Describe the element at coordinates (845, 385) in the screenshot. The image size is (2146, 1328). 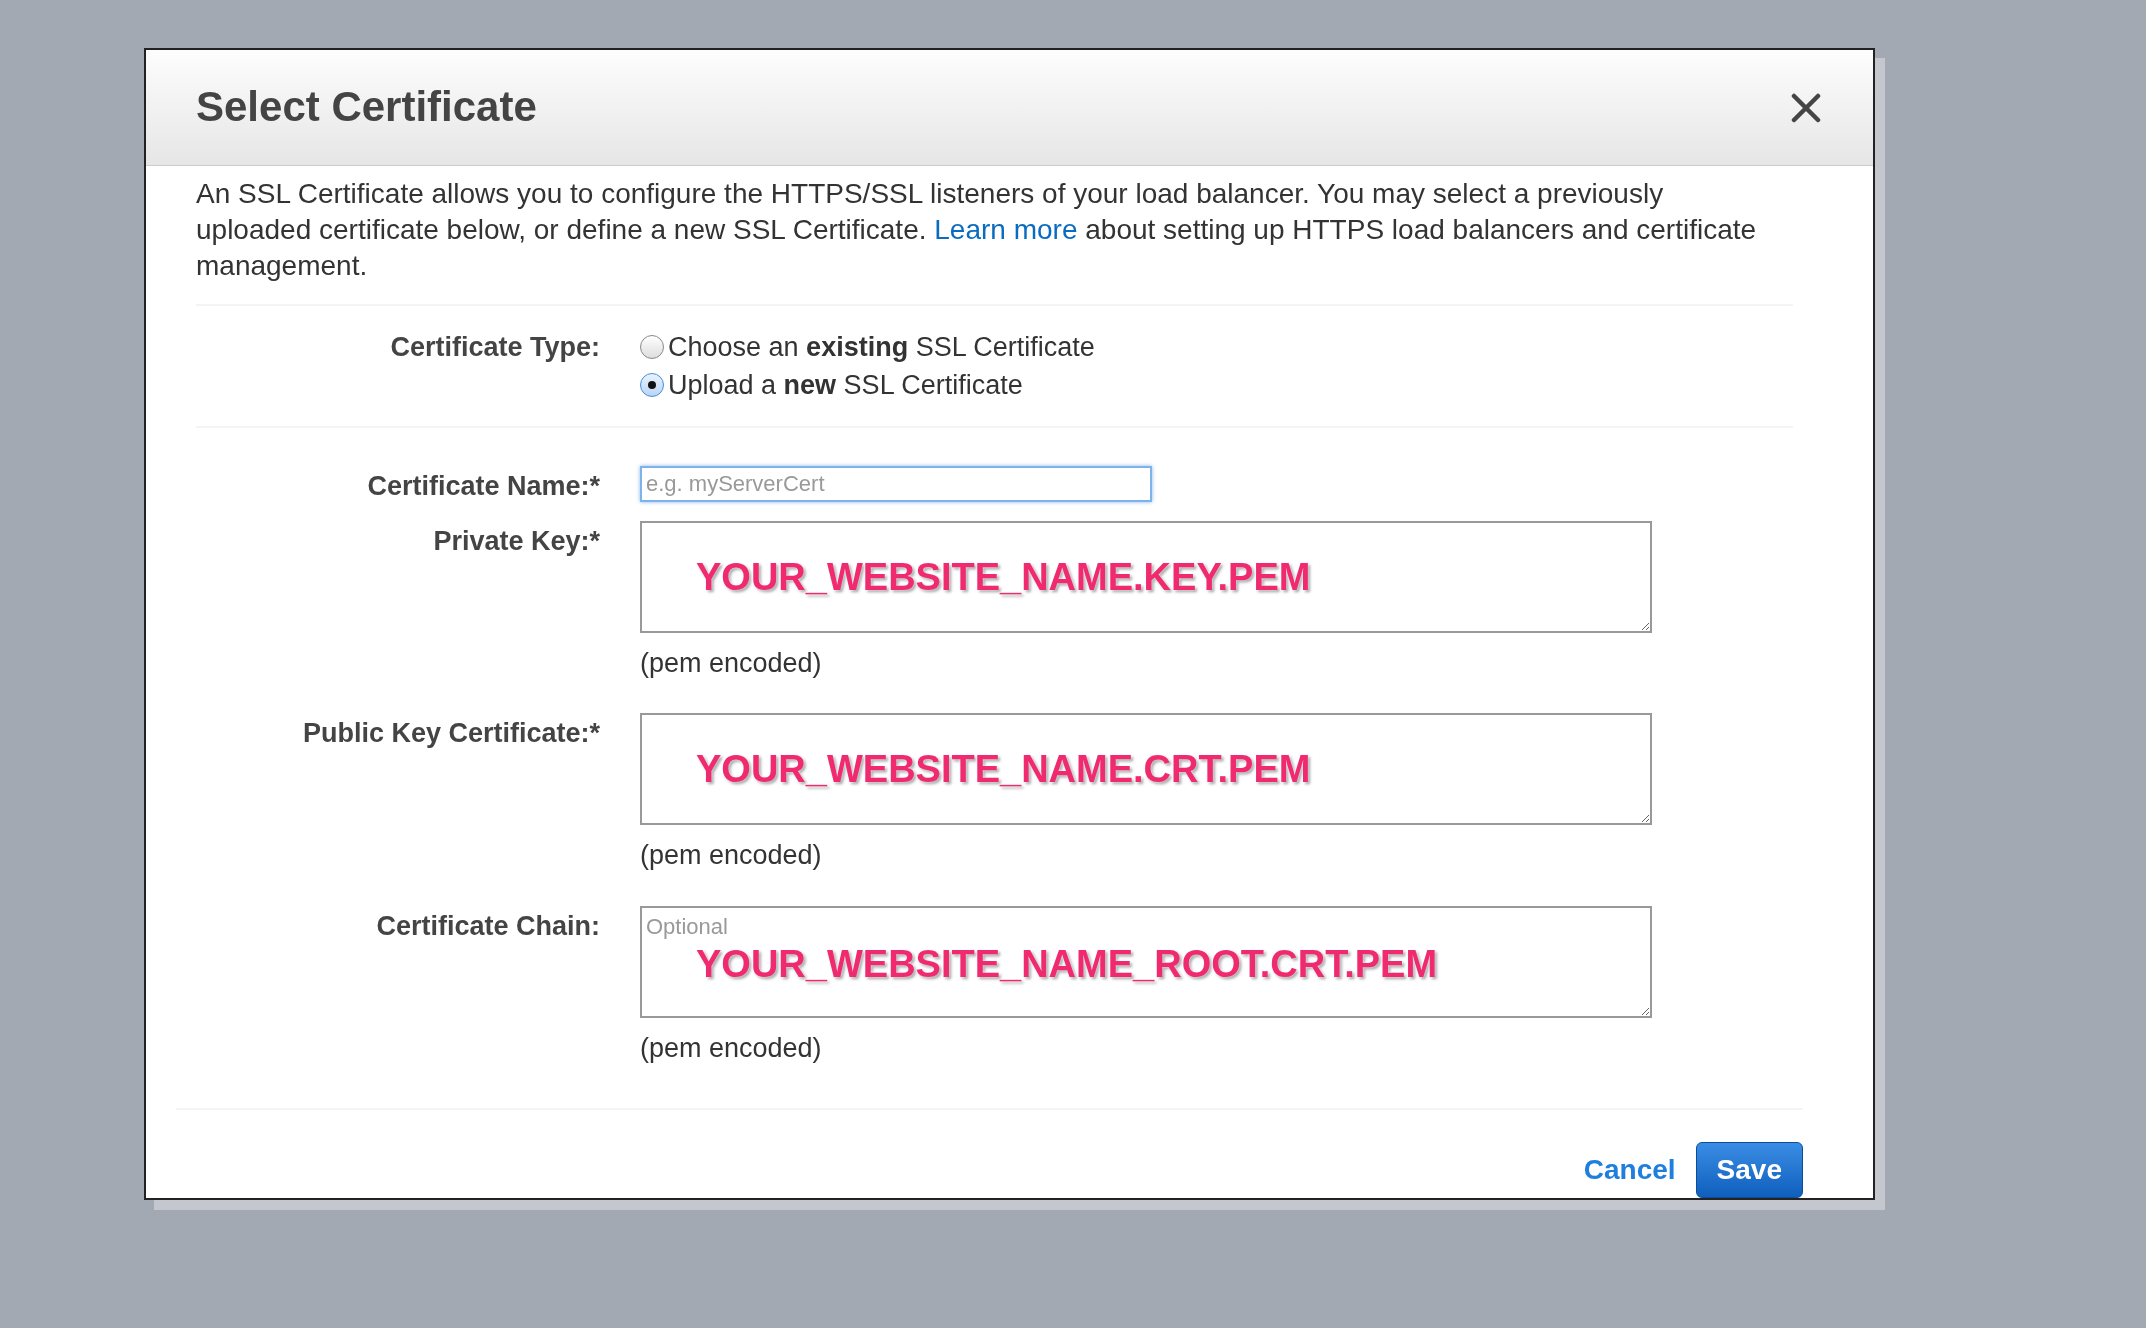
I see `option-label: Upload a new SSL Certificate` at that location.